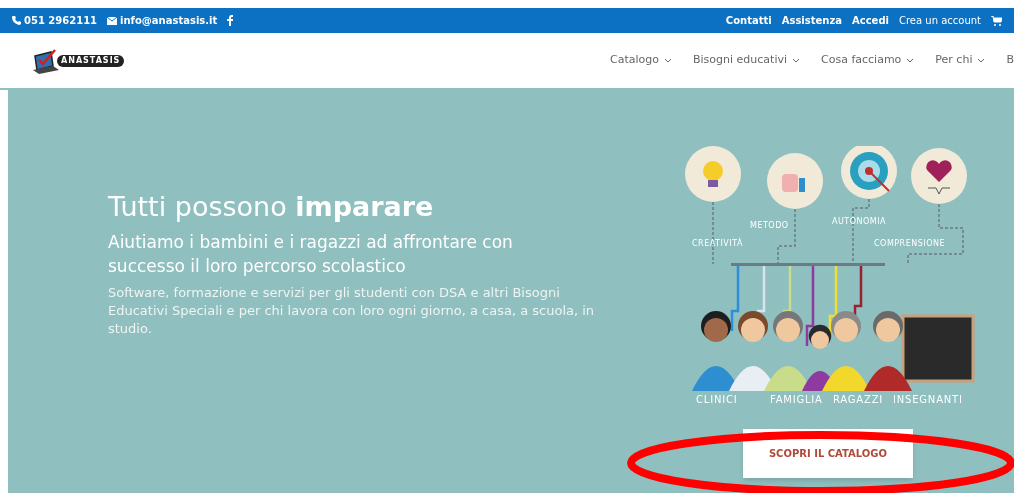 This screenshot has height=493, width=1014. Describe the element at coordinates (928, 399) in the screenshot. I see `audience-label: INSEGNANTI` at that location.